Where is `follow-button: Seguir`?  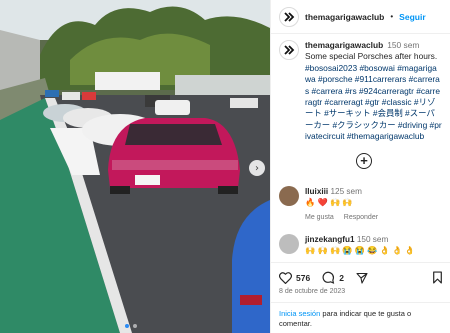
follow-button: Seguir is located at coordinates (412, 17).